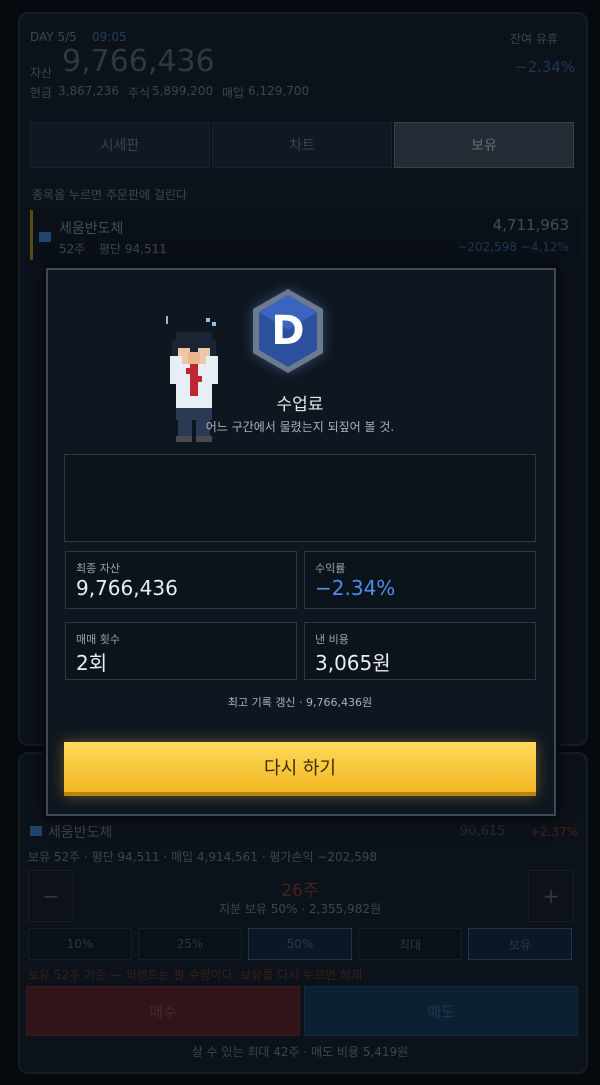  I want to click on trade-count-card: 매매 횟수 2회, so click(181, 651).